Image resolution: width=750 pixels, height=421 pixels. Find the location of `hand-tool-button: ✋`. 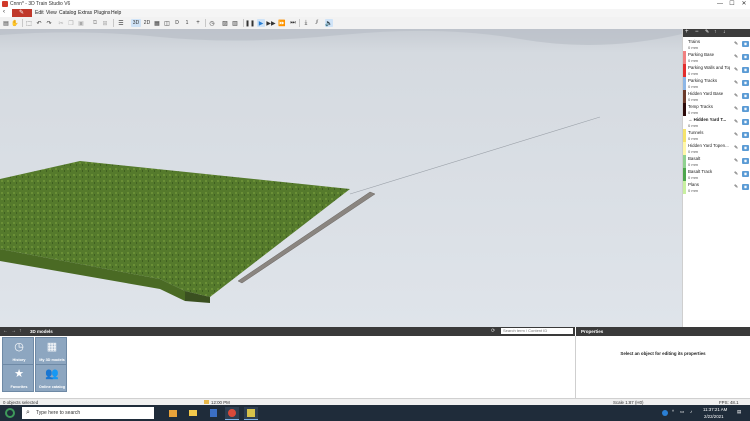

hand-tool-button: ✋ is located at coordinates (15, 23).